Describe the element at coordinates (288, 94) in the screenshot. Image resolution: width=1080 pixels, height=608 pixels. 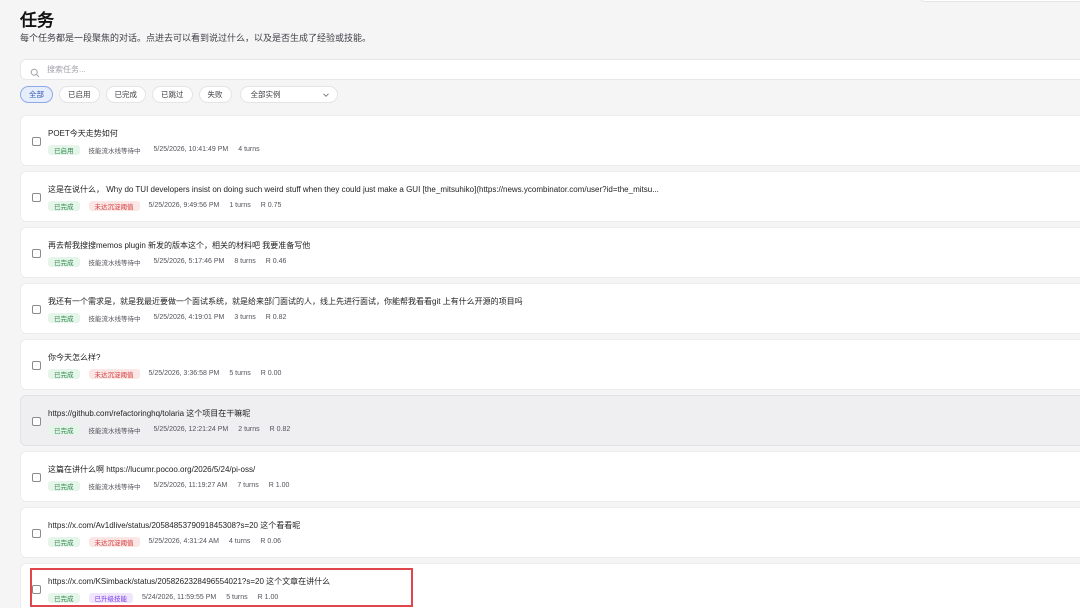
I see `instance-select: 全部实例` at that location.